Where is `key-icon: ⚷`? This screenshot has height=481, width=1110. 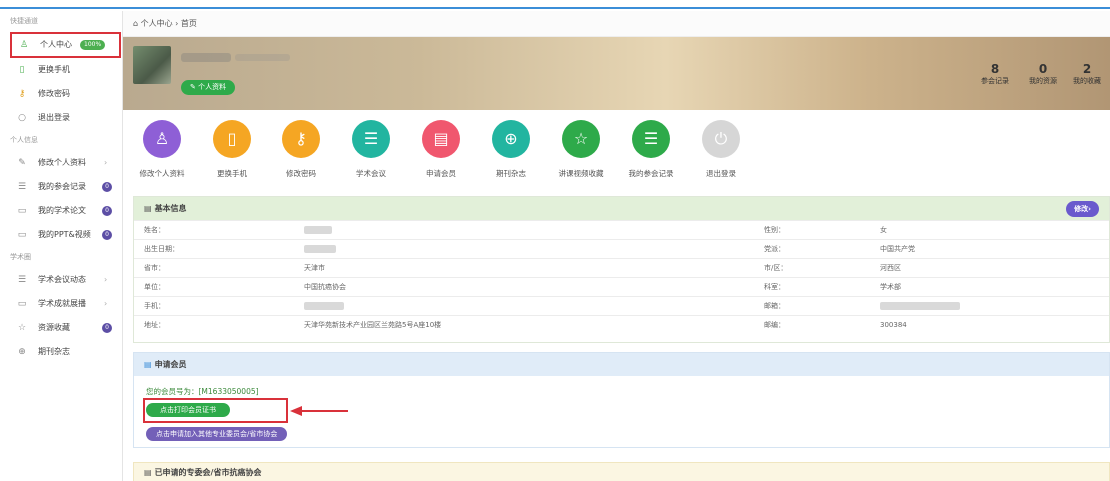
key-icon: ⚷ is located at coordinates (301, 139).